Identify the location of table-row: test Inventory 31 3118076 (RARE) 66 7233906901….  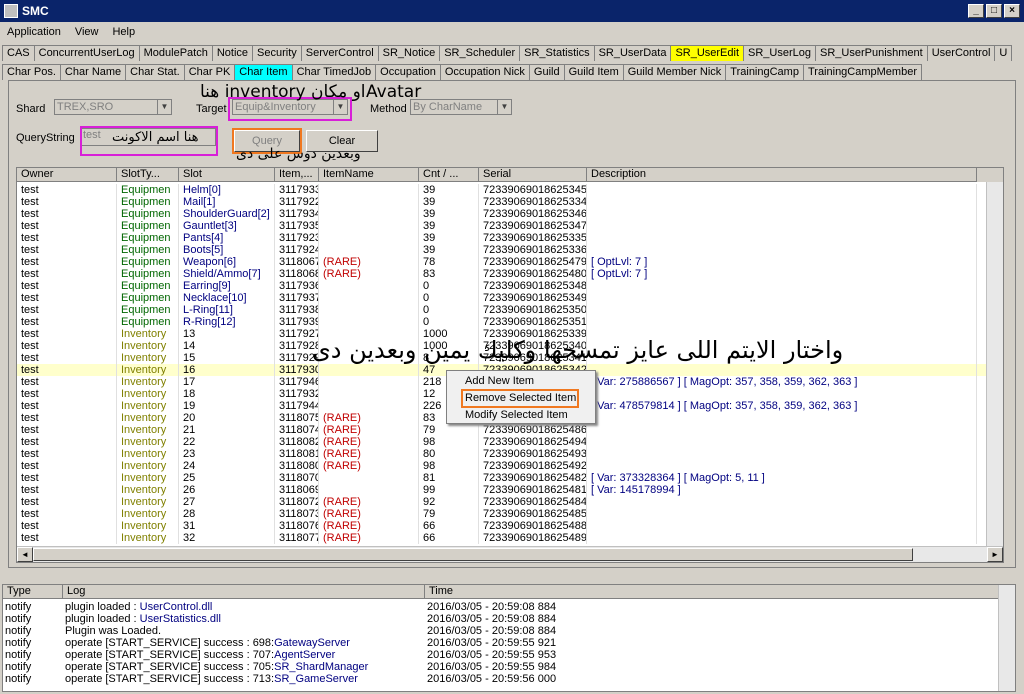
(502, 526).